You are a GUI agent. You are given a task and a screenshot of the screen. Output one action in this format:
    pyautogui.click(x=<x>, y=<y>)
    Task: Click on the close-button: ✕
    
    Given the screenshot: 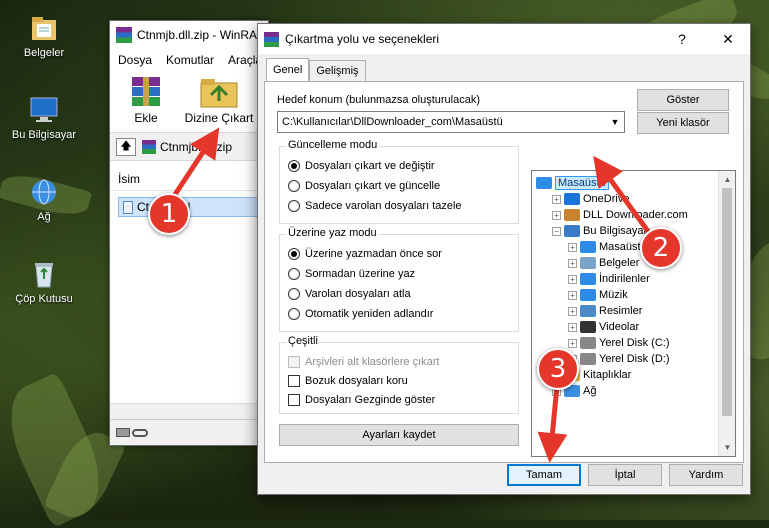 What is the action you would take?
    pyautogui.click(x=728, y=39)
    